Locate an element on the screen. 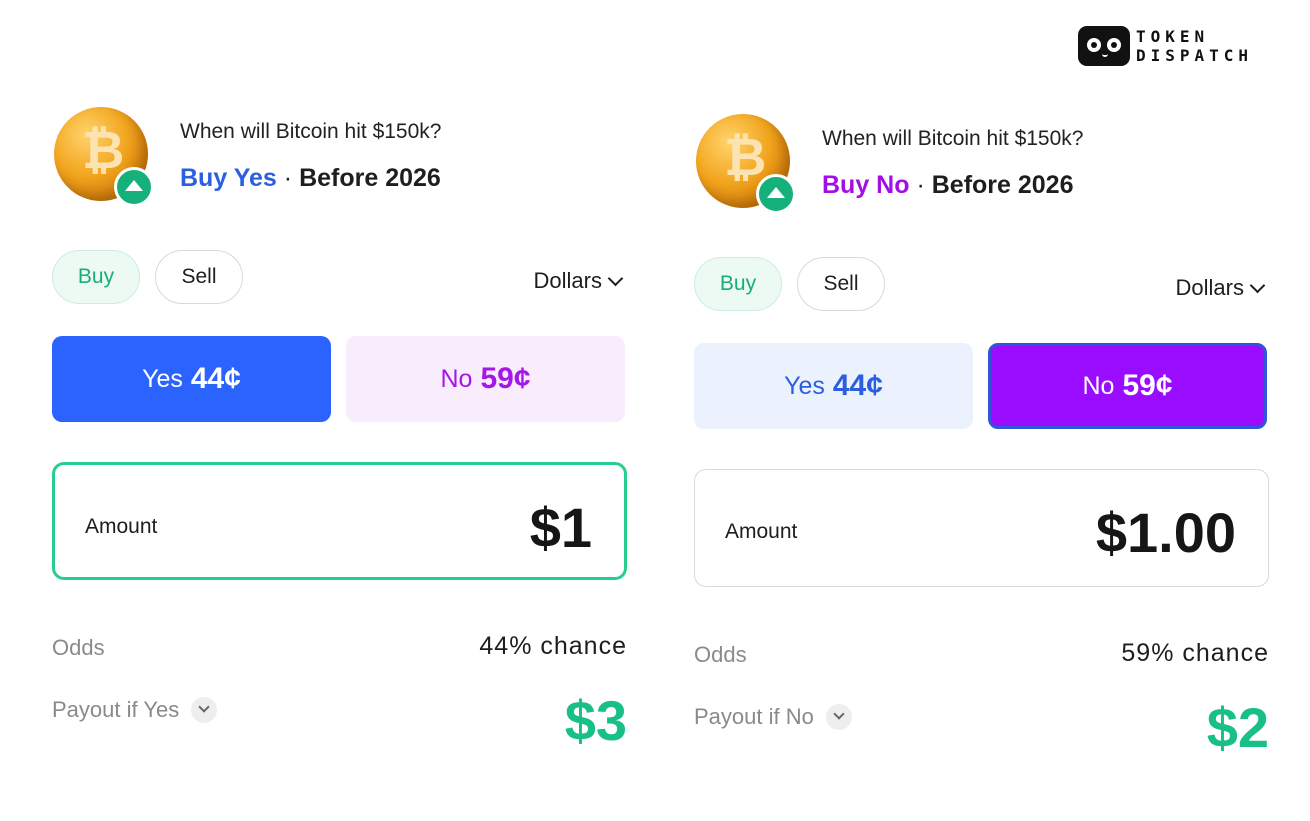  payout-value: $2 is located at coordinates (1237, 727).